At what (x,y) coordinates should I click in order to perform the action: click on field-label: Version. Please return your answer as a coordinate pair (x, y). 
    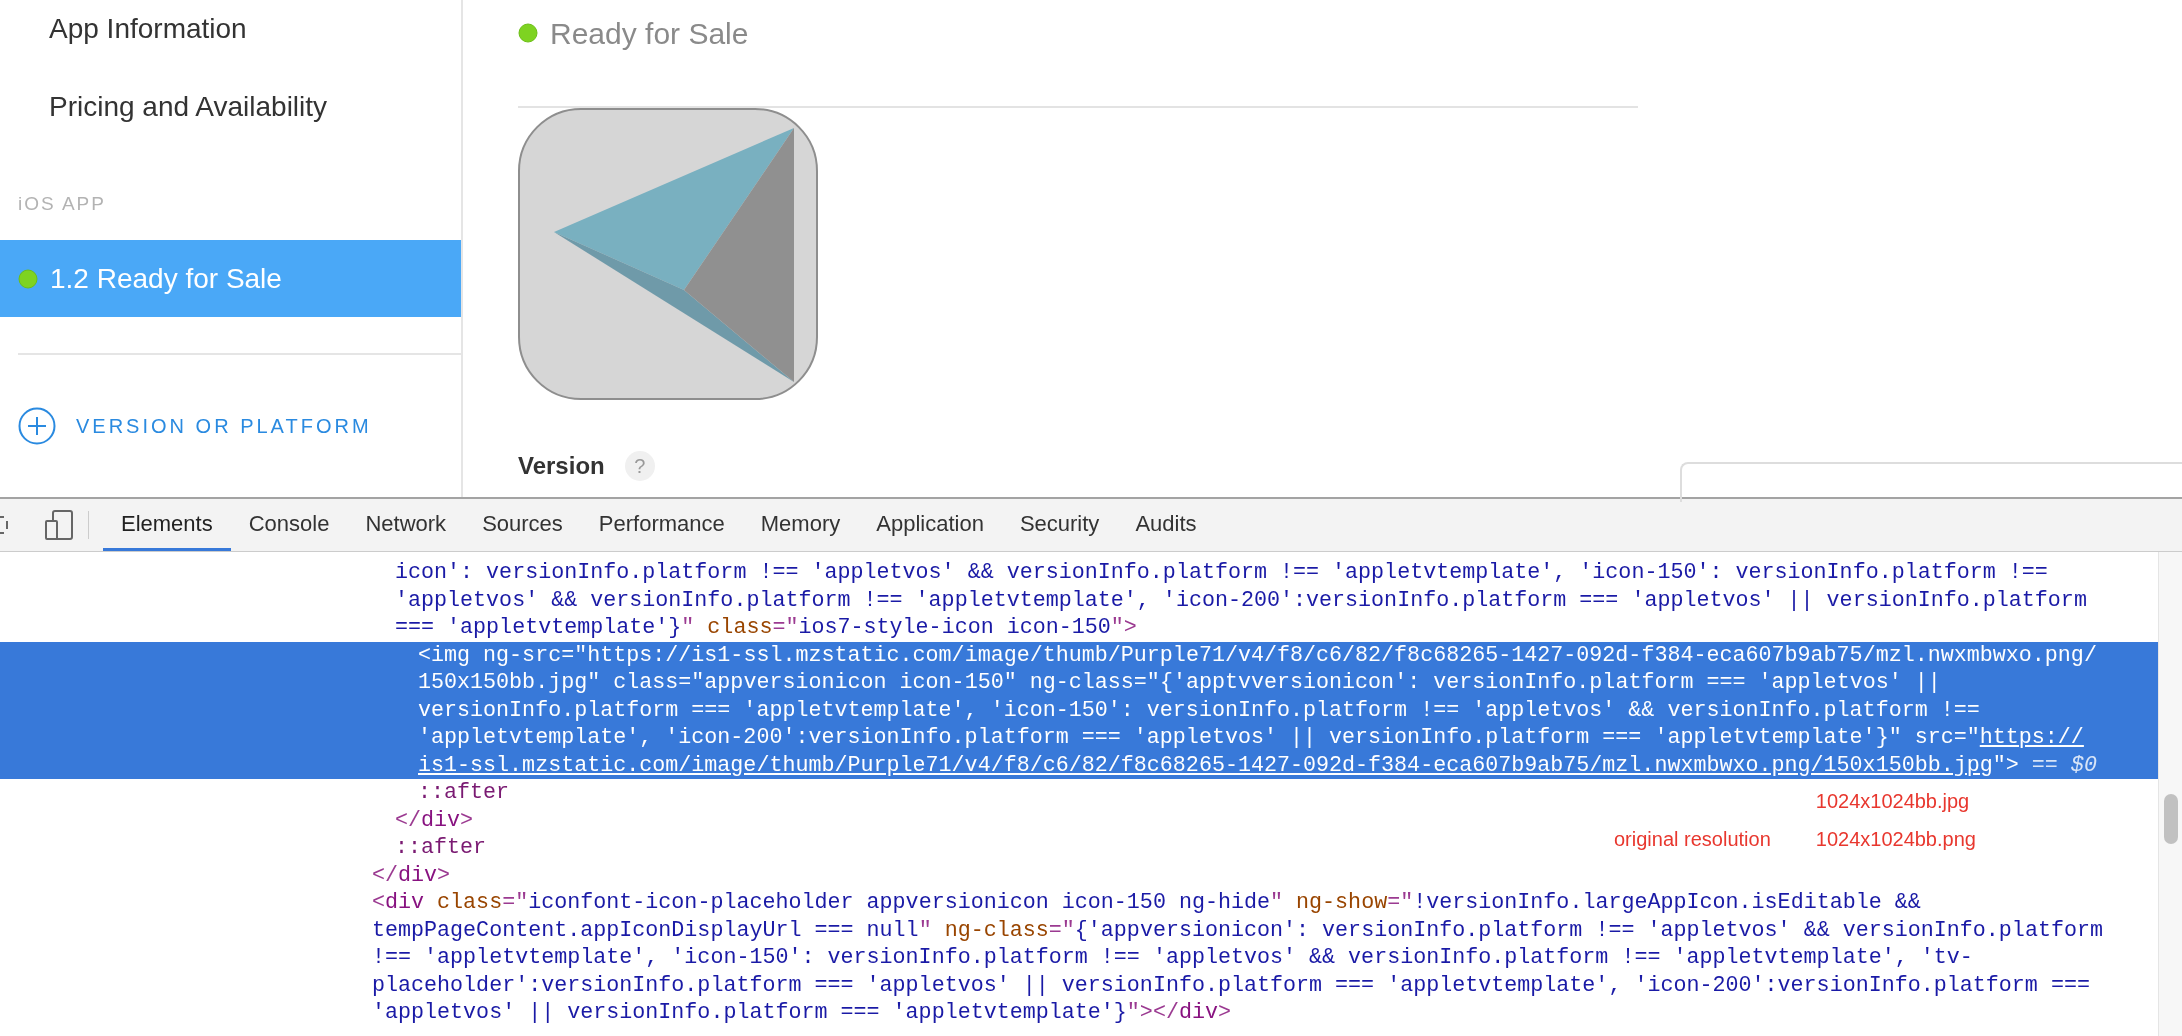
    Looking at the image, I should click on (561, 466).